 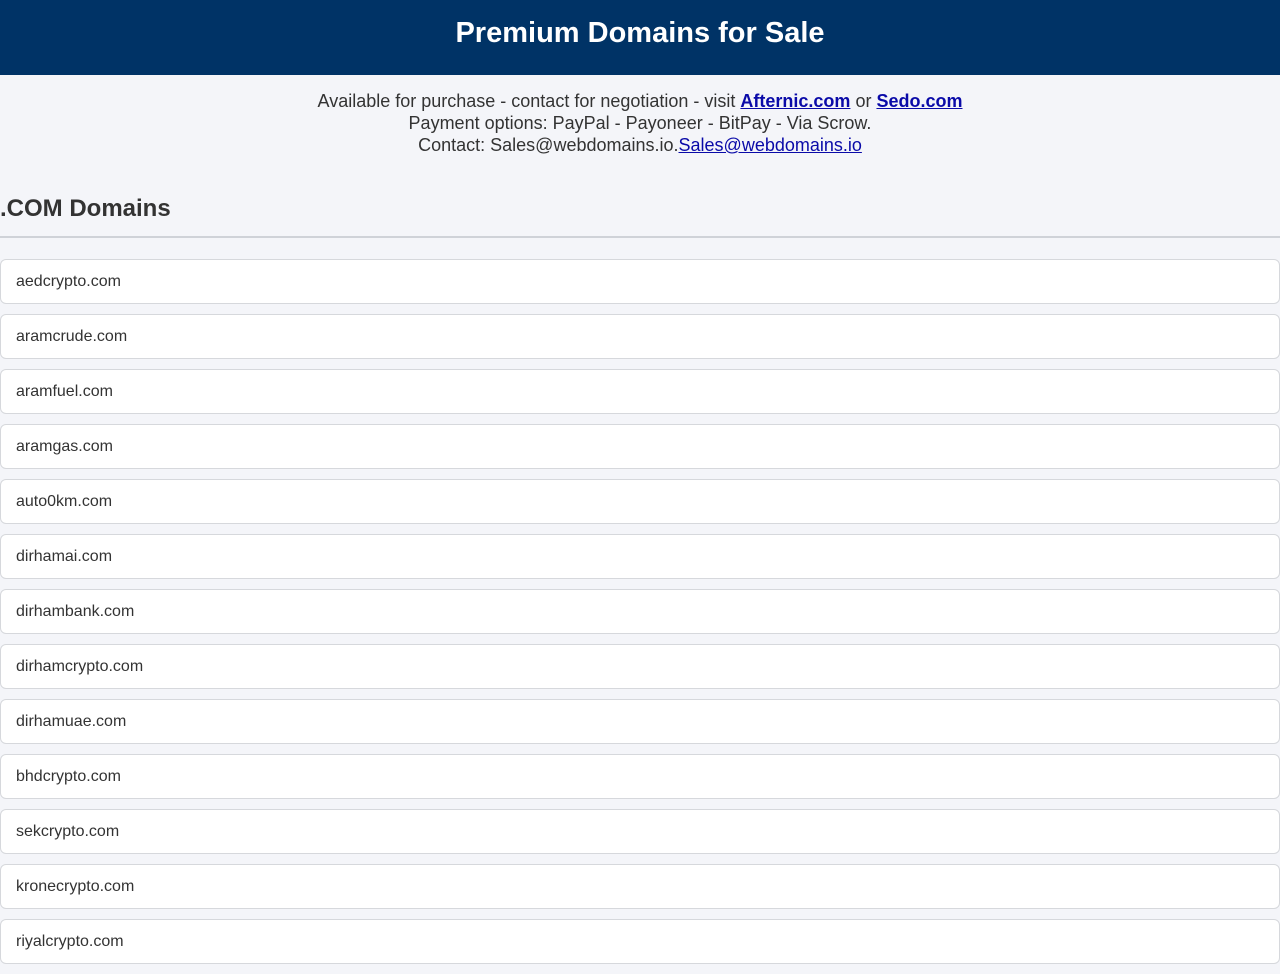 What do you see at coordinates (640, 237) in the screenshot?
I see `section-divider` at bounding box center [640, 237].